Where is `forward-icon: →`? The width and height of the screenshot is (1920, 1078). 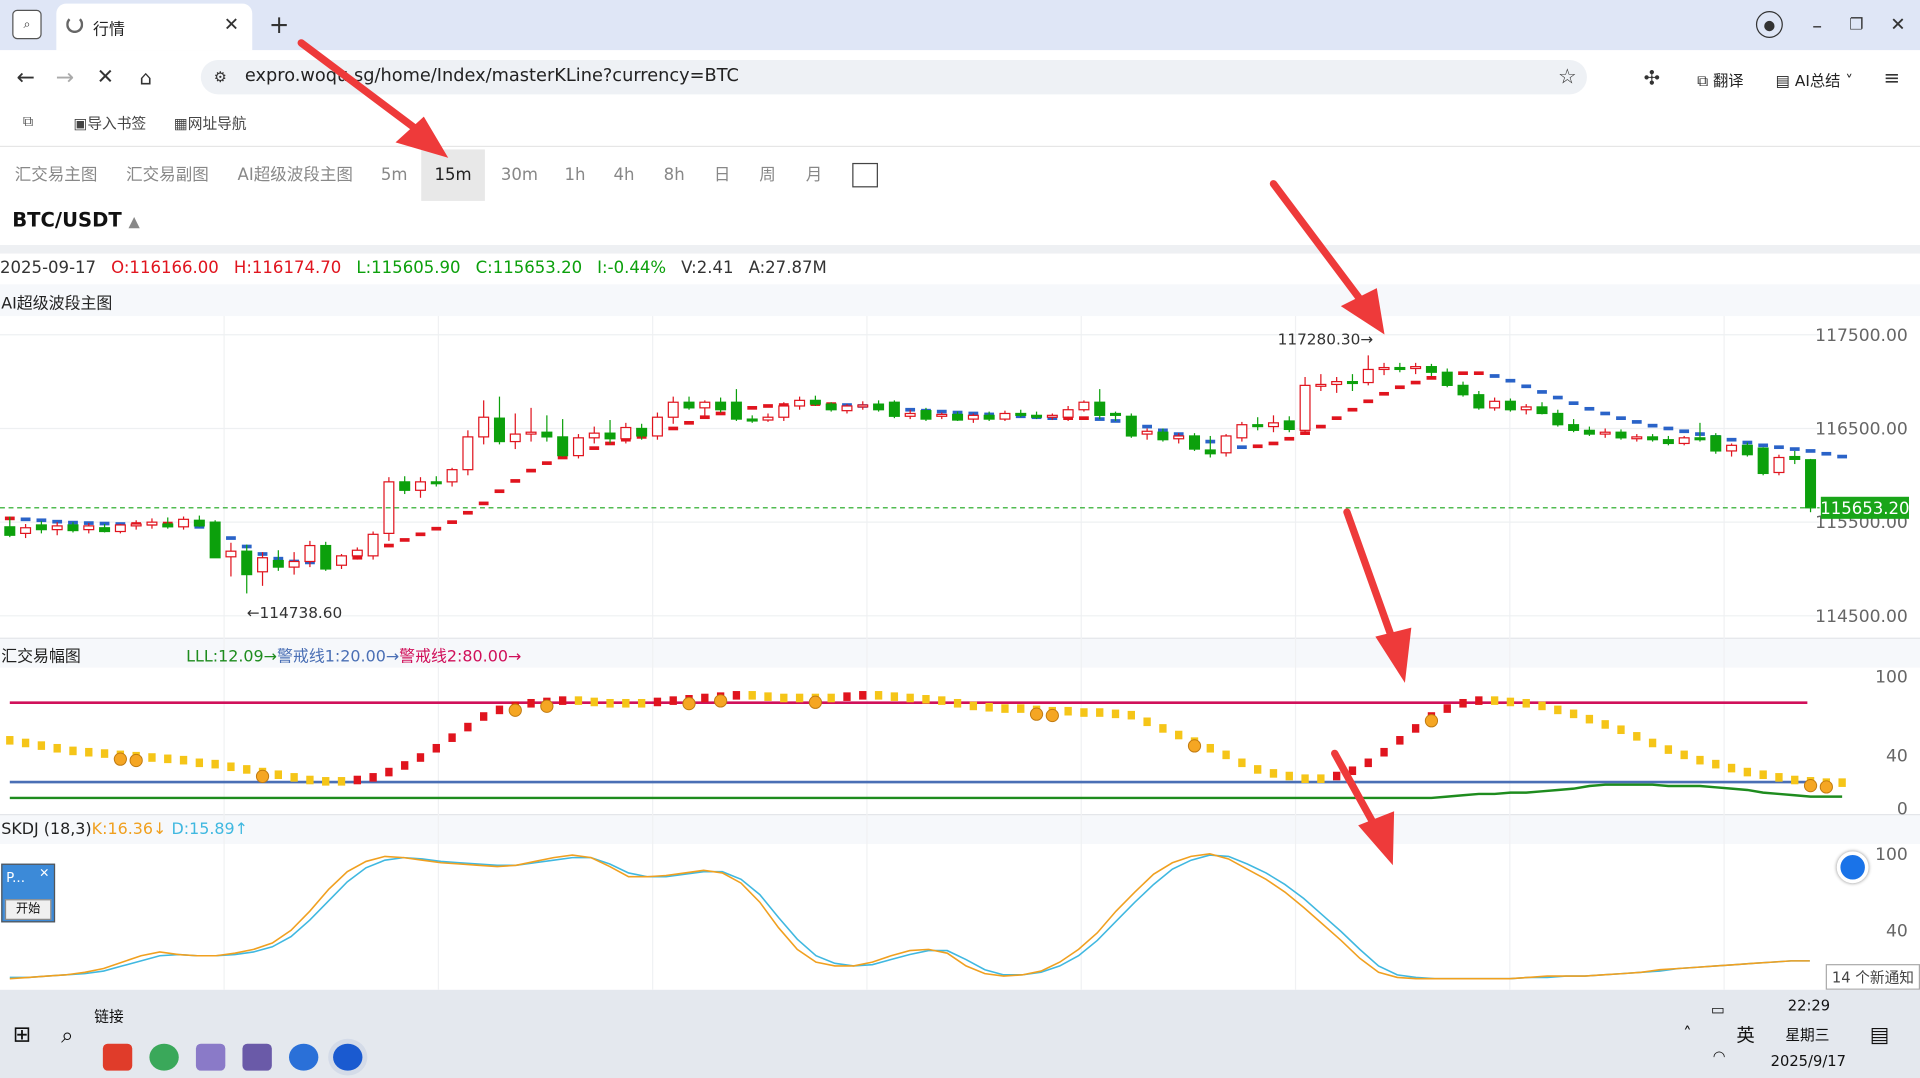 forward-icon: → is located at coordinates (65, 77).